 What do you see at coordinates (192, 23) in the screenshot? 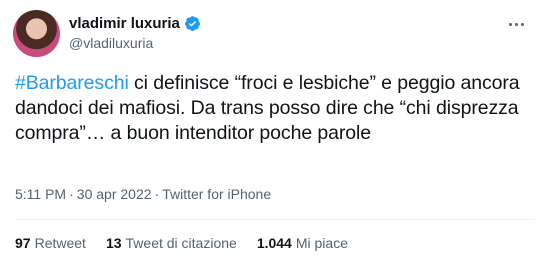
I see `verified-badge-icon` at bounding box center [192, 23].